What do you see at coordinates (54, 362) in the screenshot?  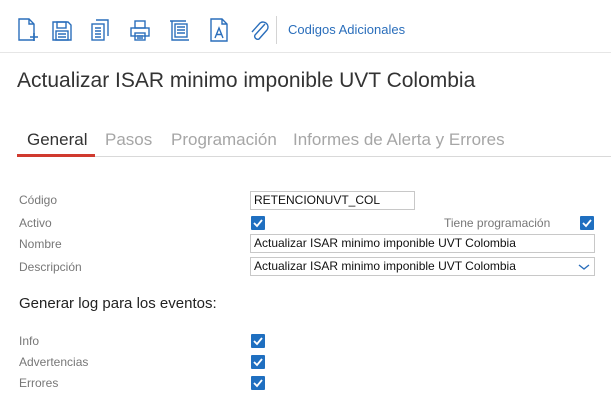 I see `advertencias-label: Advertencias` at bounding box center [54, 362].